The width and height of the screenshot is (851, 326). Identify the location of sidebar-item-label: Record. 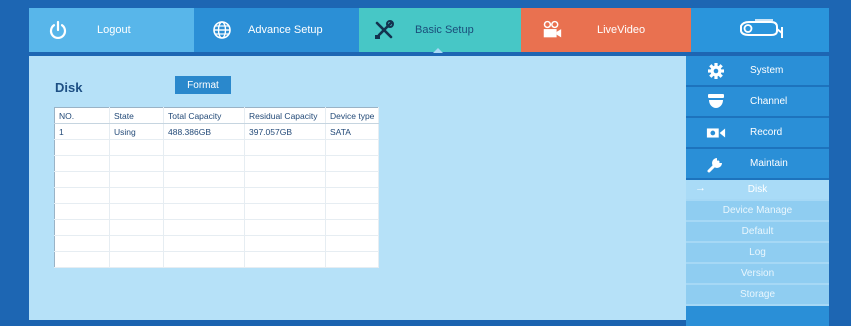
(766, 132).